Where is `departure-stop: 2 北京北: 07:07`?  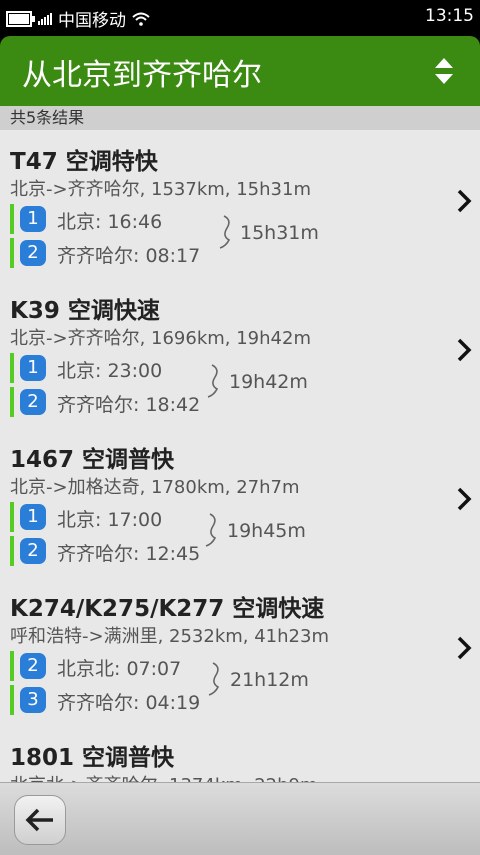 departure-stop: 2 北京北: 07:07 is located at coordinates (120, 666).